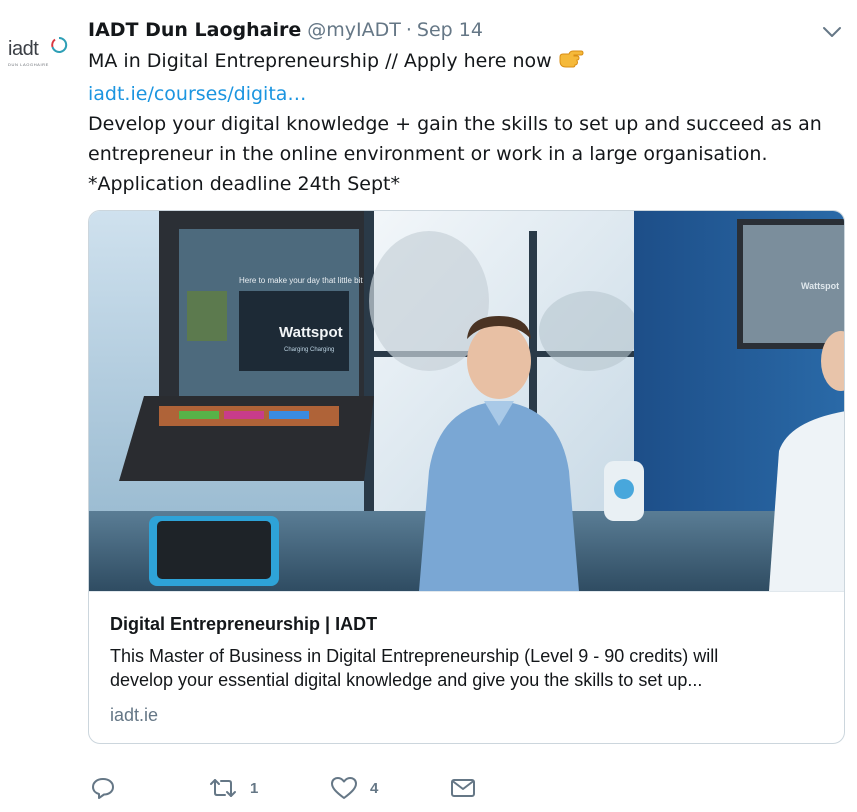 This screenshot has width=857, height=812. Describe the element at coordinates (134, 715) in the screenshot. I see `card-domain: iadt.ie` at that location.